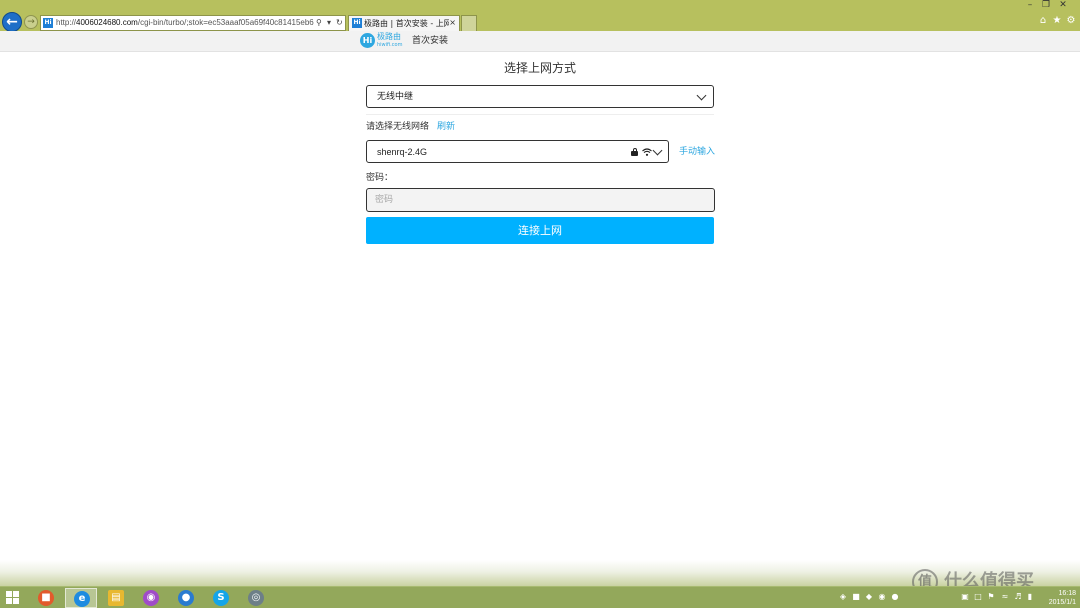 Image resolution: width=1080 pixels, height=608 pixels. Describe the element at coordinates (1030, 5) in the screenshot. I see `minimize-icon: –` at that location.